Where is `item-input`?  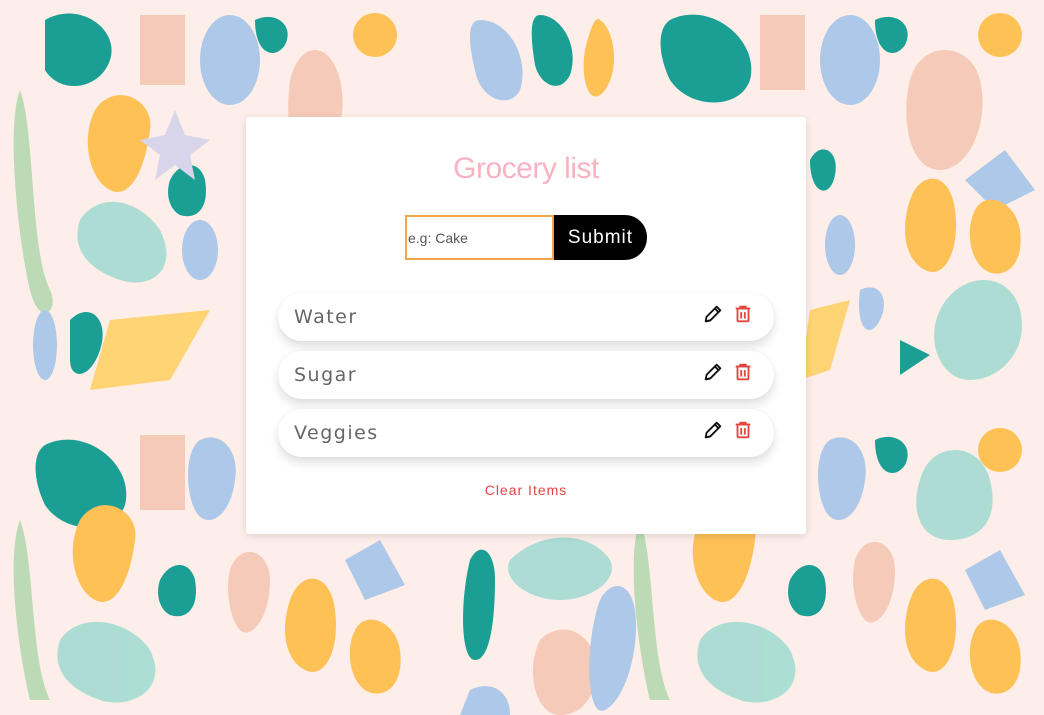
item-input is located at coordinates (479, 237).